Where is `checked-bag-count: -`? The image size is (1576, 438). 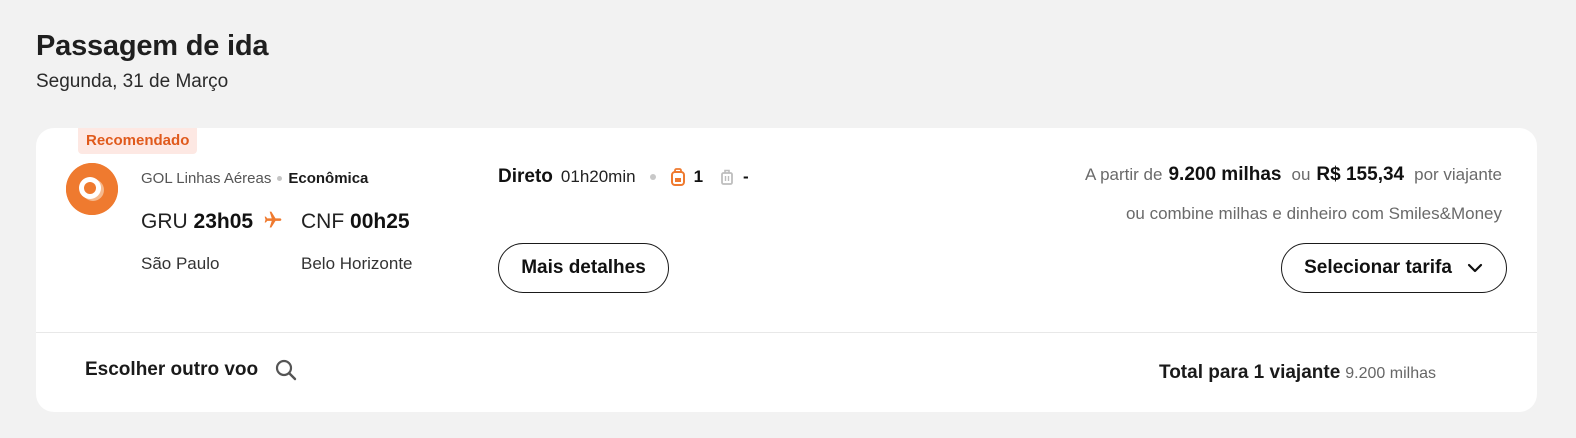
checked-bag-count: - is located at coordinates (746, 176).